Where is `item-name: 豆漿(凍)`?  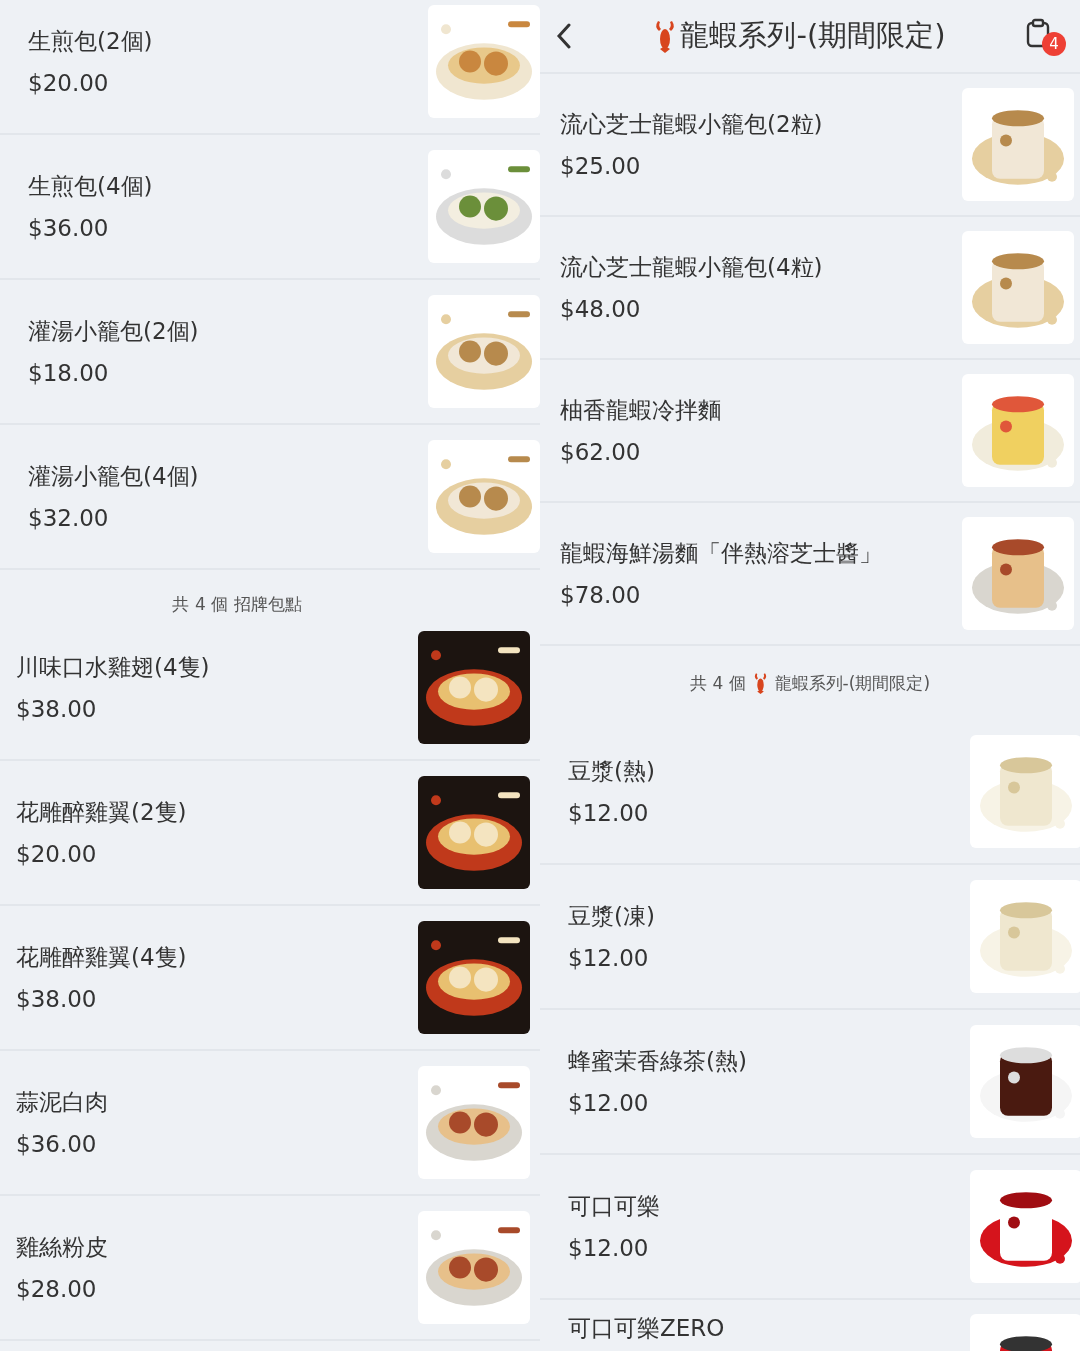 item-name: 豆漿(凍) is located at coordinates (611, 915).